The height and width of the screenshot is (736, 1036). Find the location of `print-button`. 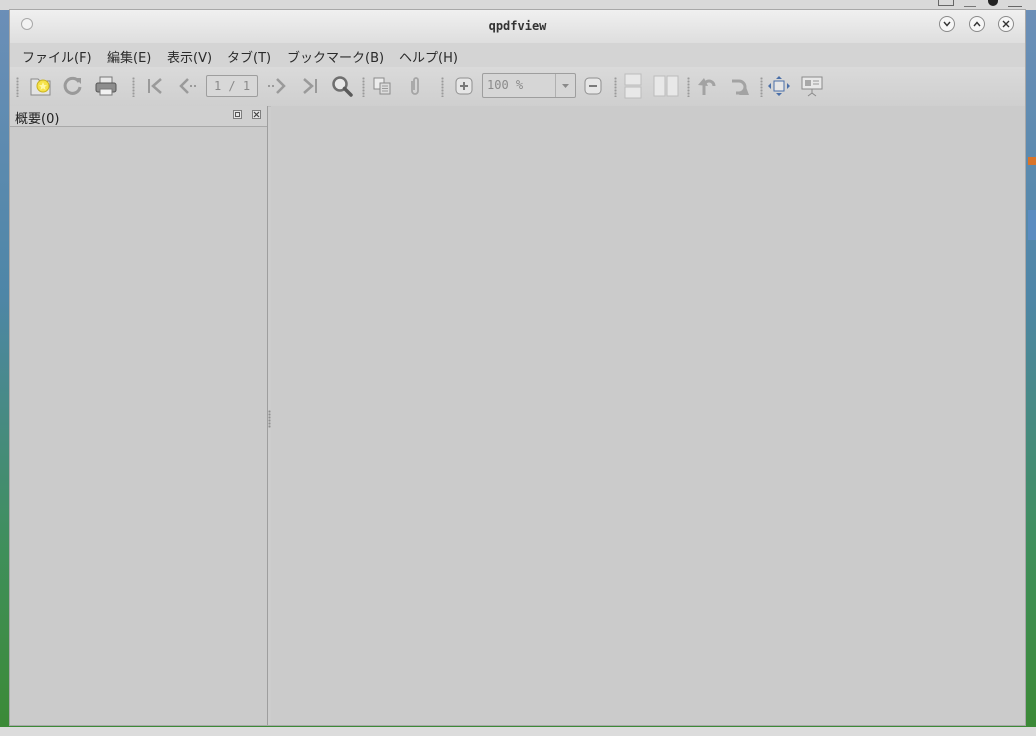

print-button is located at coordinates (106, 86).